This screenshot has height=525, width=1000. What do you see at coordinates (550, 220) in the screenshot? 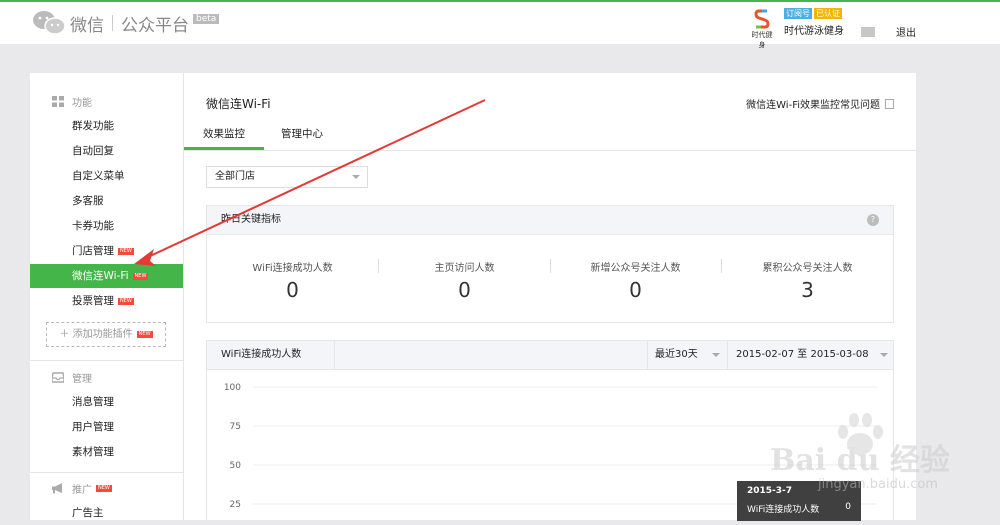
I see `kpi-header: 昨日关键指标 ?` at bounding box center [550, 220].